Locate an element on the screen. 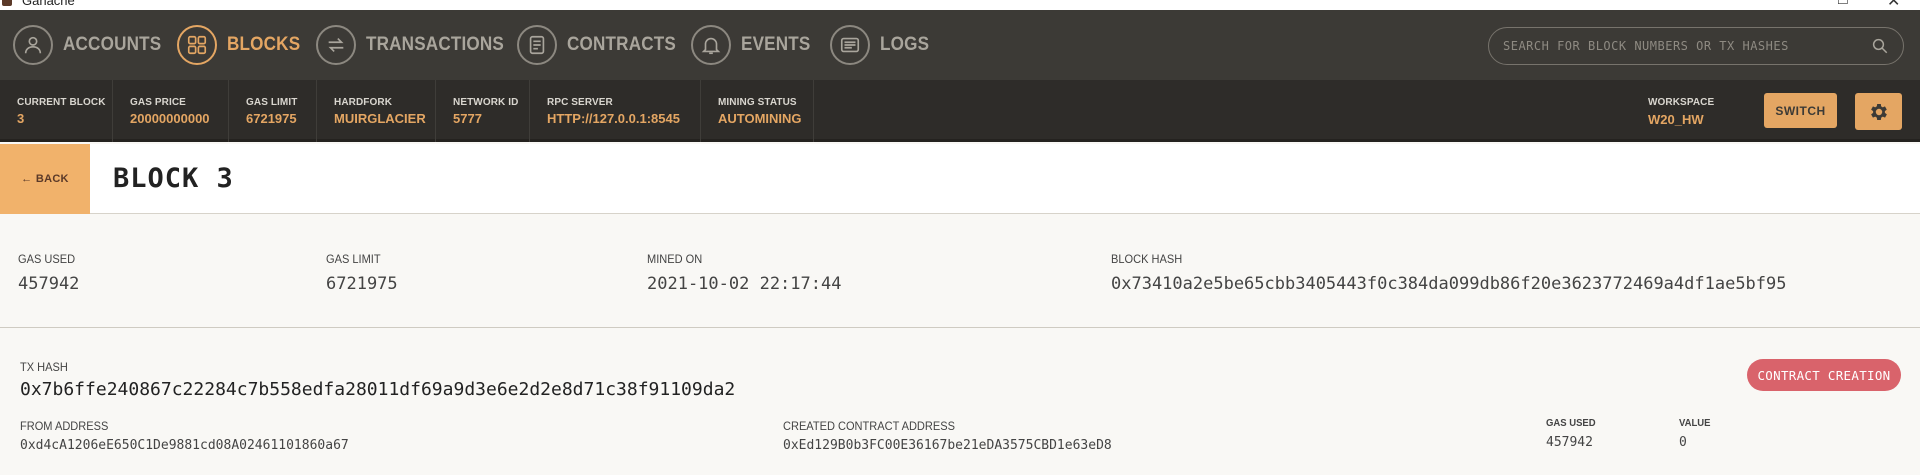 The height and width of the screenshot is (475, 1920). stat-value: AUTOMINING is located at coordinates (760, 118).